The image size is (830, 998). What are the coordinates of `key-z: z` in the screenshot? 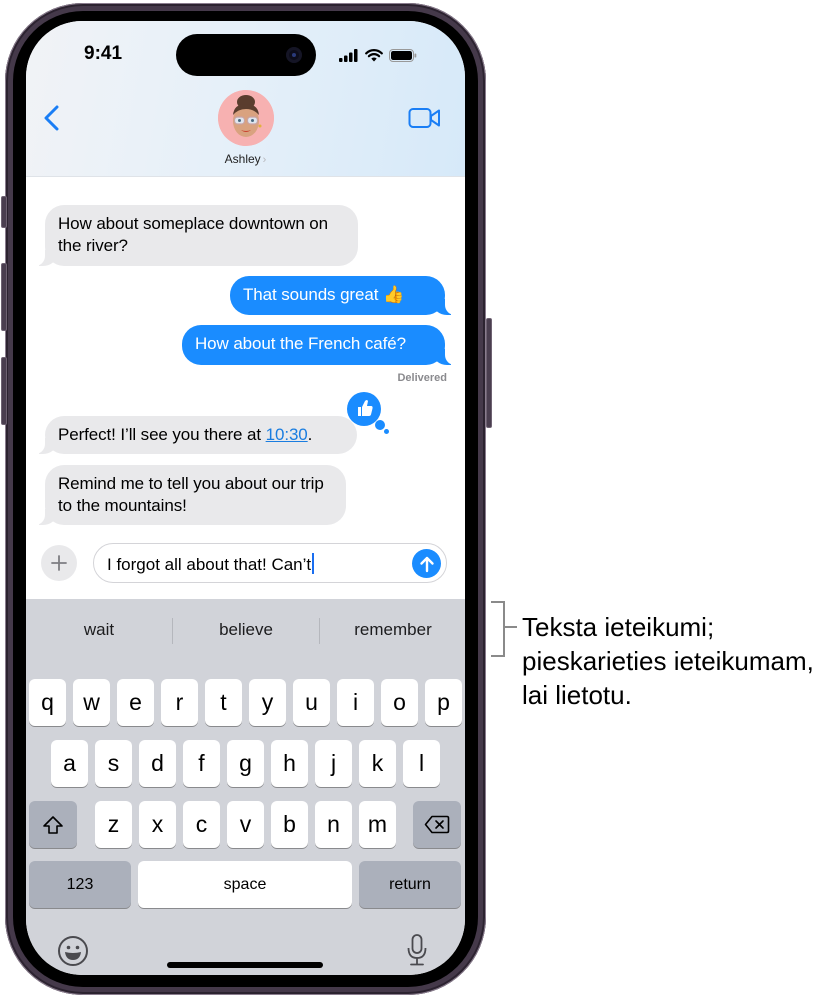 It's located at (113, 824).